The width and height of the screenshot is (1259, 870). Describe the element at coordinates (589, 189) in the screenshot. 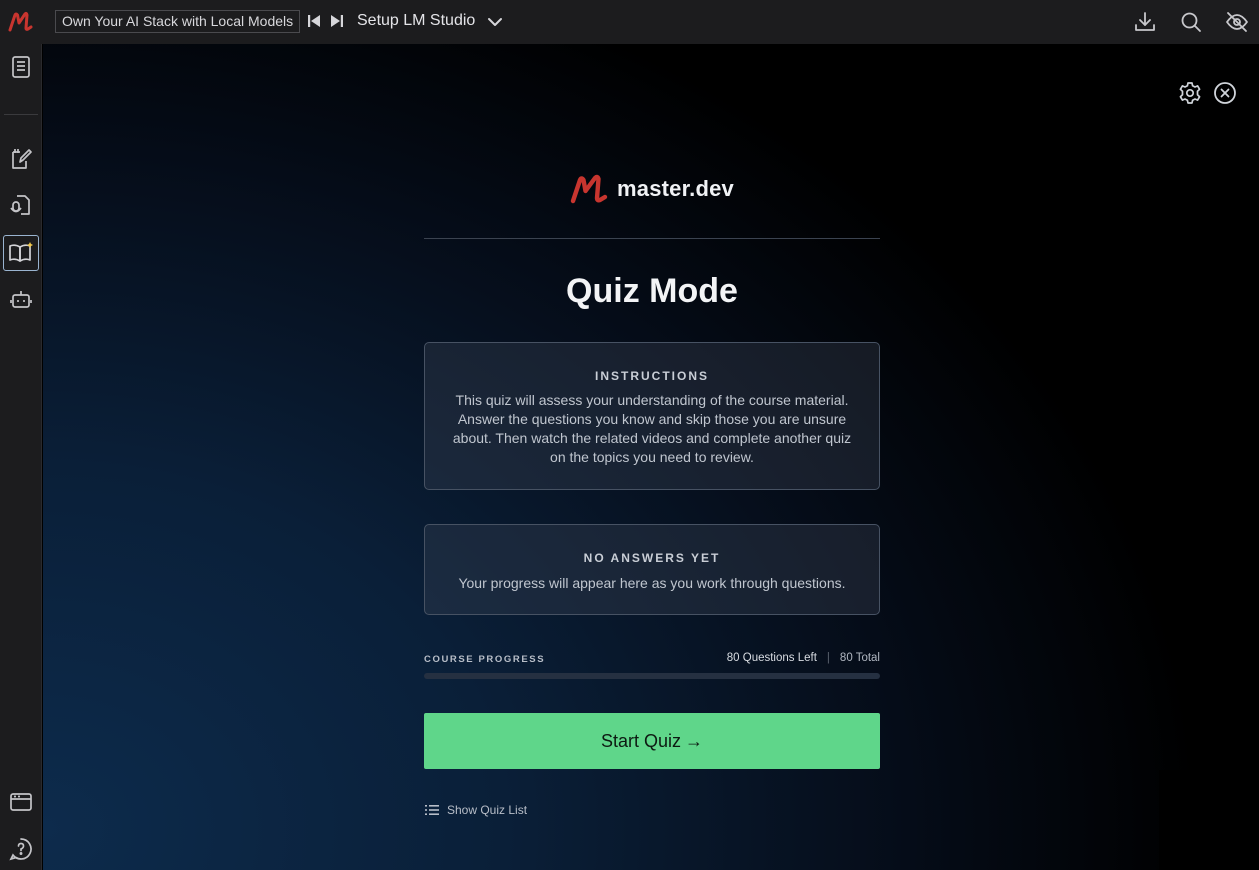

I see `master-dev-logo-icon` at that location.